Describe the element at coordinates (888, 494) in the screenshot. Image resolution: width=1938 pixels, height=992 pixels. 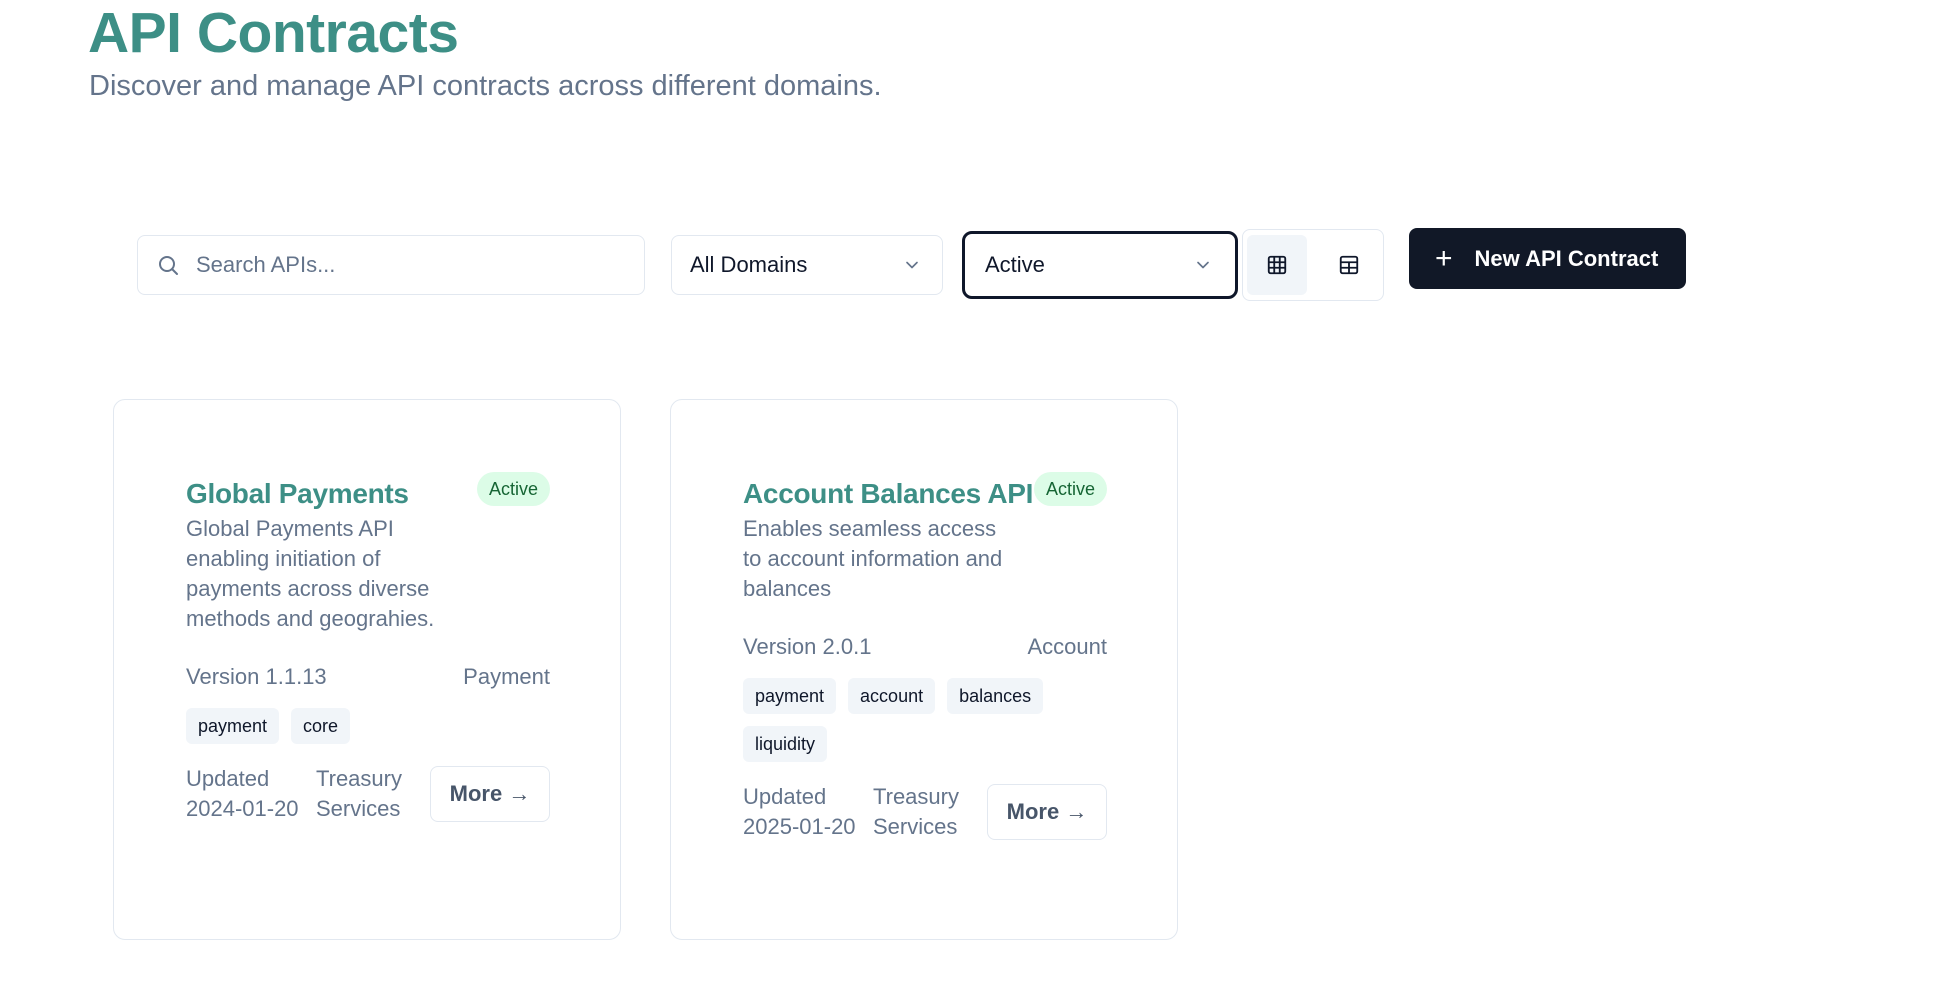
I see `api-card-title: Account Balances API` at that location.